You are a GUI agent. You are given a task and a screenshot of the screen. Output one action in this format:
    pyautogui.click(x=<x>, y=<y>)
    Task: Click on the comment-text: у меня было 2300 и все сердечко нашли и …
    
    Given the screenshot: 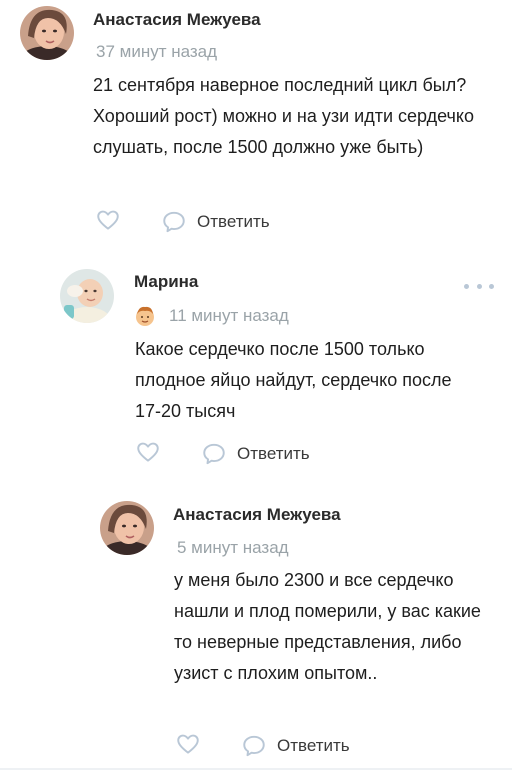 What is the action you would take?
    pyautogui.click(x=327, y=626)
    